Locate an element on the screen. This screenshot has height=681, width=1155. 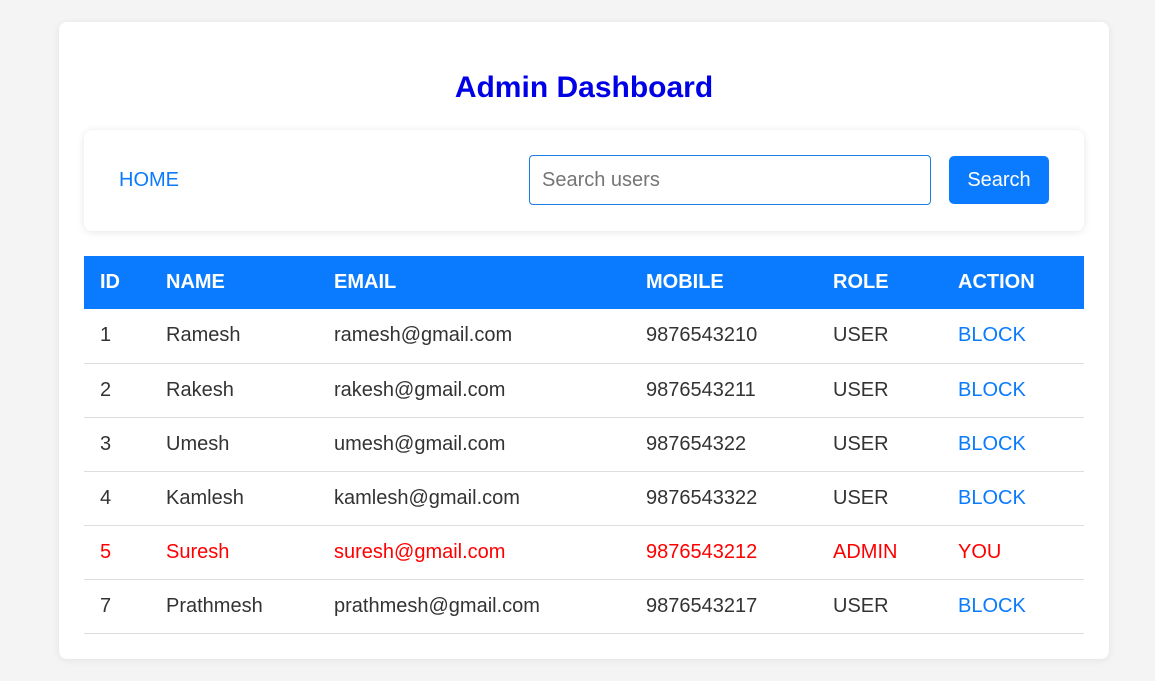
cell-name: Kamlesh is located at coordinates (234, 498).